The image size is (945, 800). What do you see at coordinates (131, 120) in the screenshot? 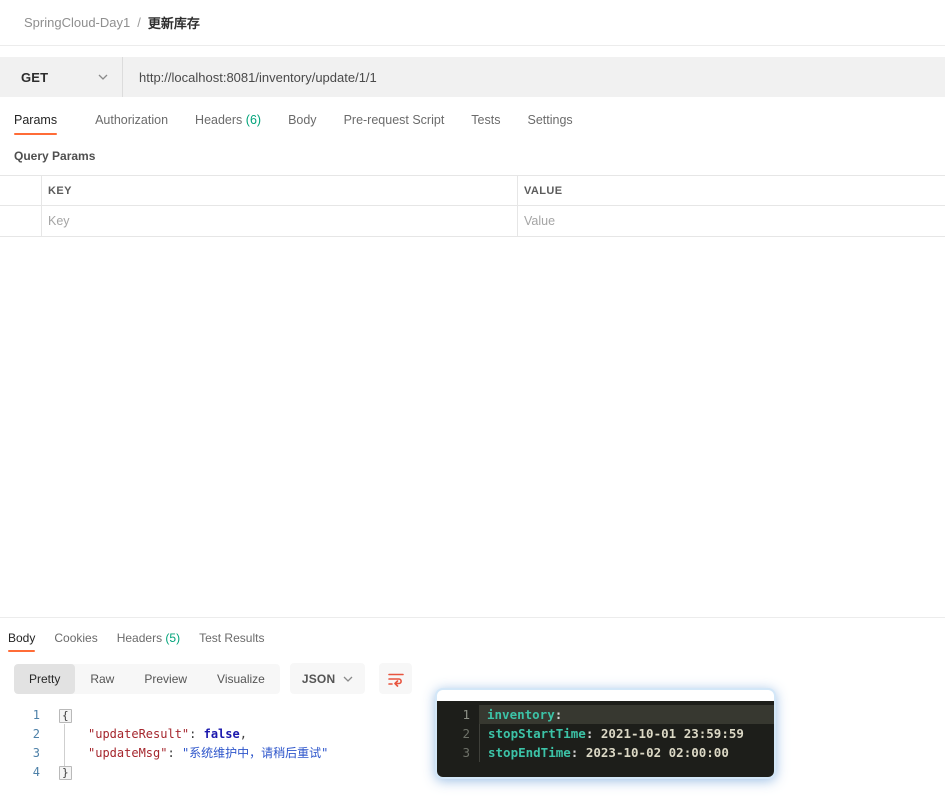
I see `tab-authorization: Authorization` at bounding box center [131, 120].